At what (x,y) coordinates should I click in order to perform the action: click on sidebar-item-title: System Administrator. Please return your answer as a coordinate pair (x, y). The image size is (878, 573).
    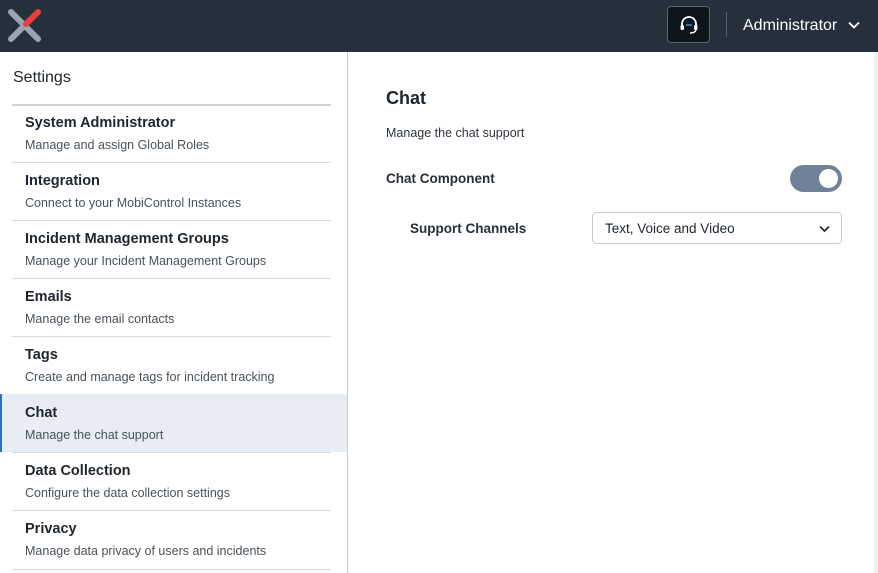
    Looking at the image, I should click on (100, 123).